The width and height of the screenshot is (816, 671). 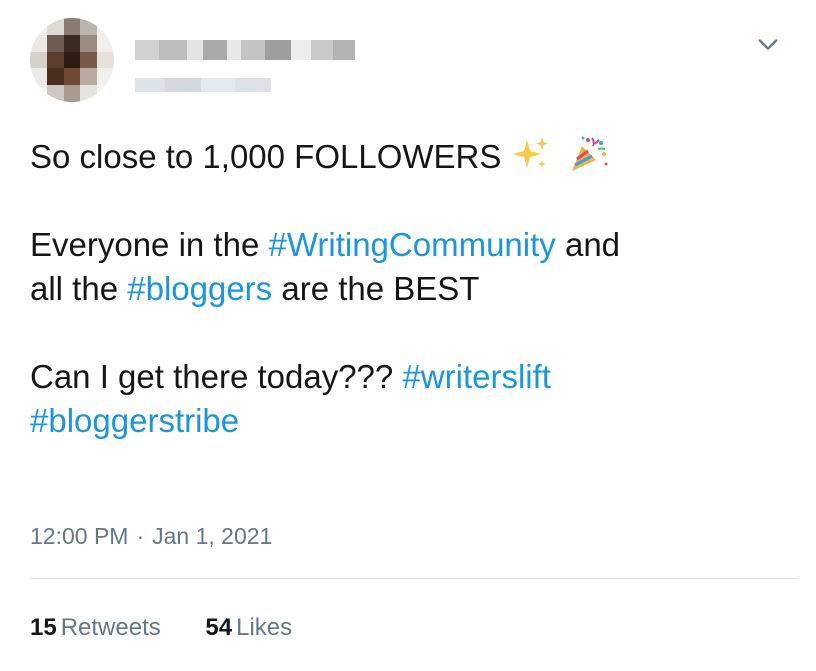 I want to click on tweet-line-text: So close to 1,000 FOLLOWERS, so click(x=266, y=156).